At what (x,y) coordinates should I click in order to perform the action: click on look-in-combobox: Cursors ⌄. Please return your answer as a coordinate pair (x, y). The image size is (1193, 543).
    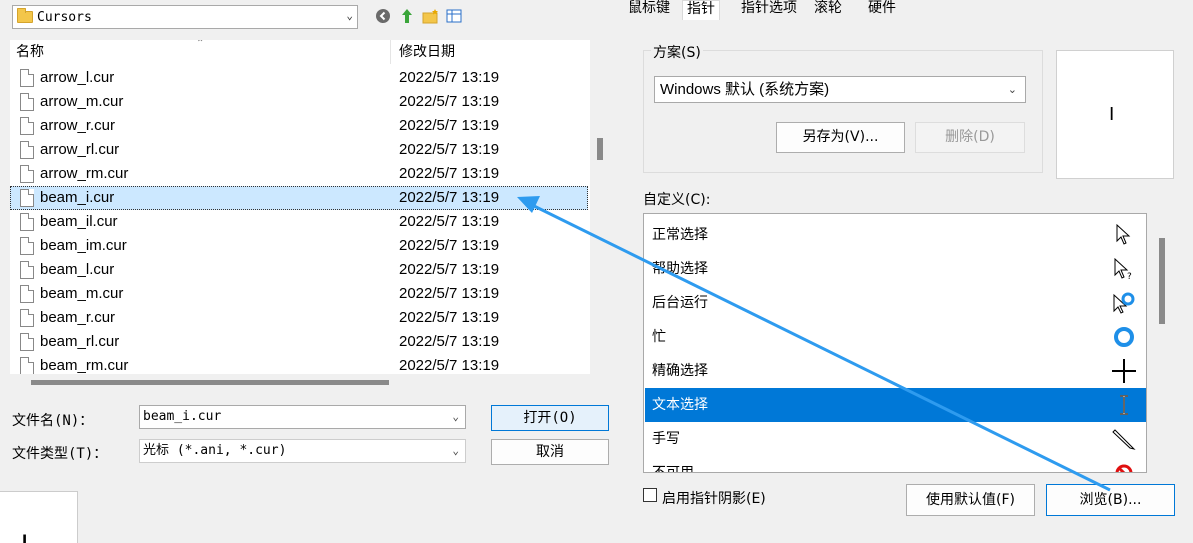
    Looking at the image, I should click on (185, 17).